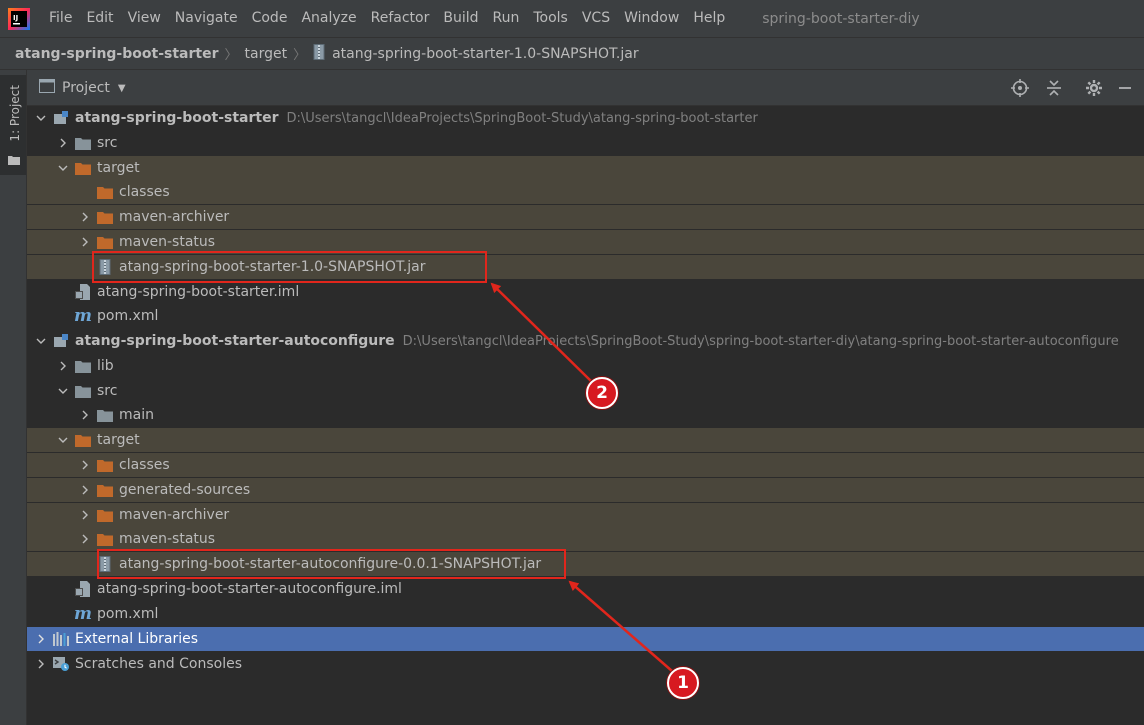  What do you see at coordinates (83, 316) in the screenshot?
I see `maven-icon: m` at bounding box center [83, 316].